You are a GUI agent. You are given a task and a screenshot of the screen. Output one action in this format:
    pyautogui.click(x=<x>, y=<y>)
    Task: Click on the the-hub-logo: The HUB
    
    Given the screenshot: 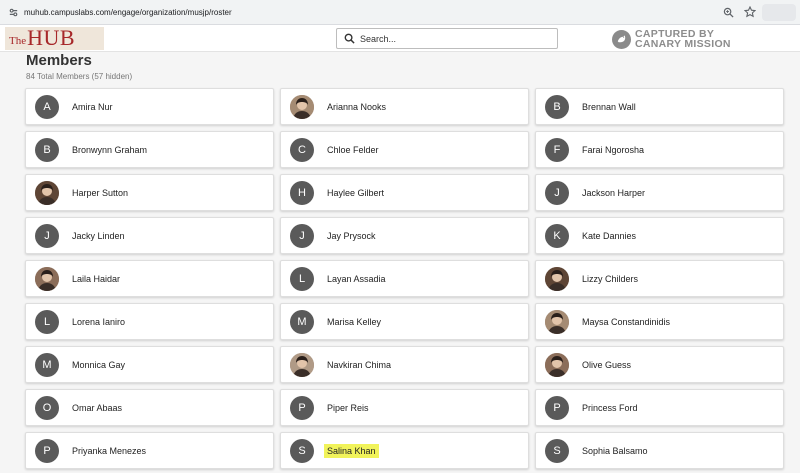 What is the action you would take?
    pyautogui.click(x=54, y=38)
    